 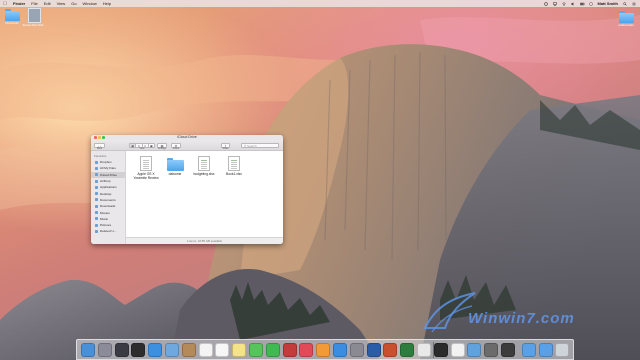 What do you see at coordinates (121, 350) in the screenshot?
I see `mission-control-icon` at bounding box center [121, 350].